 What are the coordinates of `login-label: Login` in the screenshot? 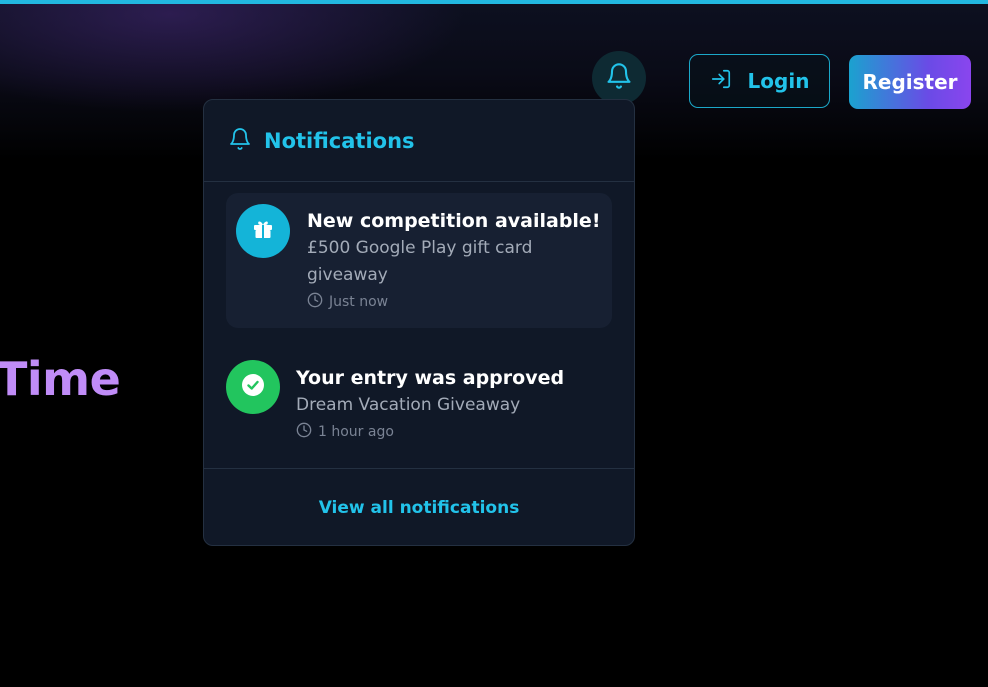 It's located at (778, 81).